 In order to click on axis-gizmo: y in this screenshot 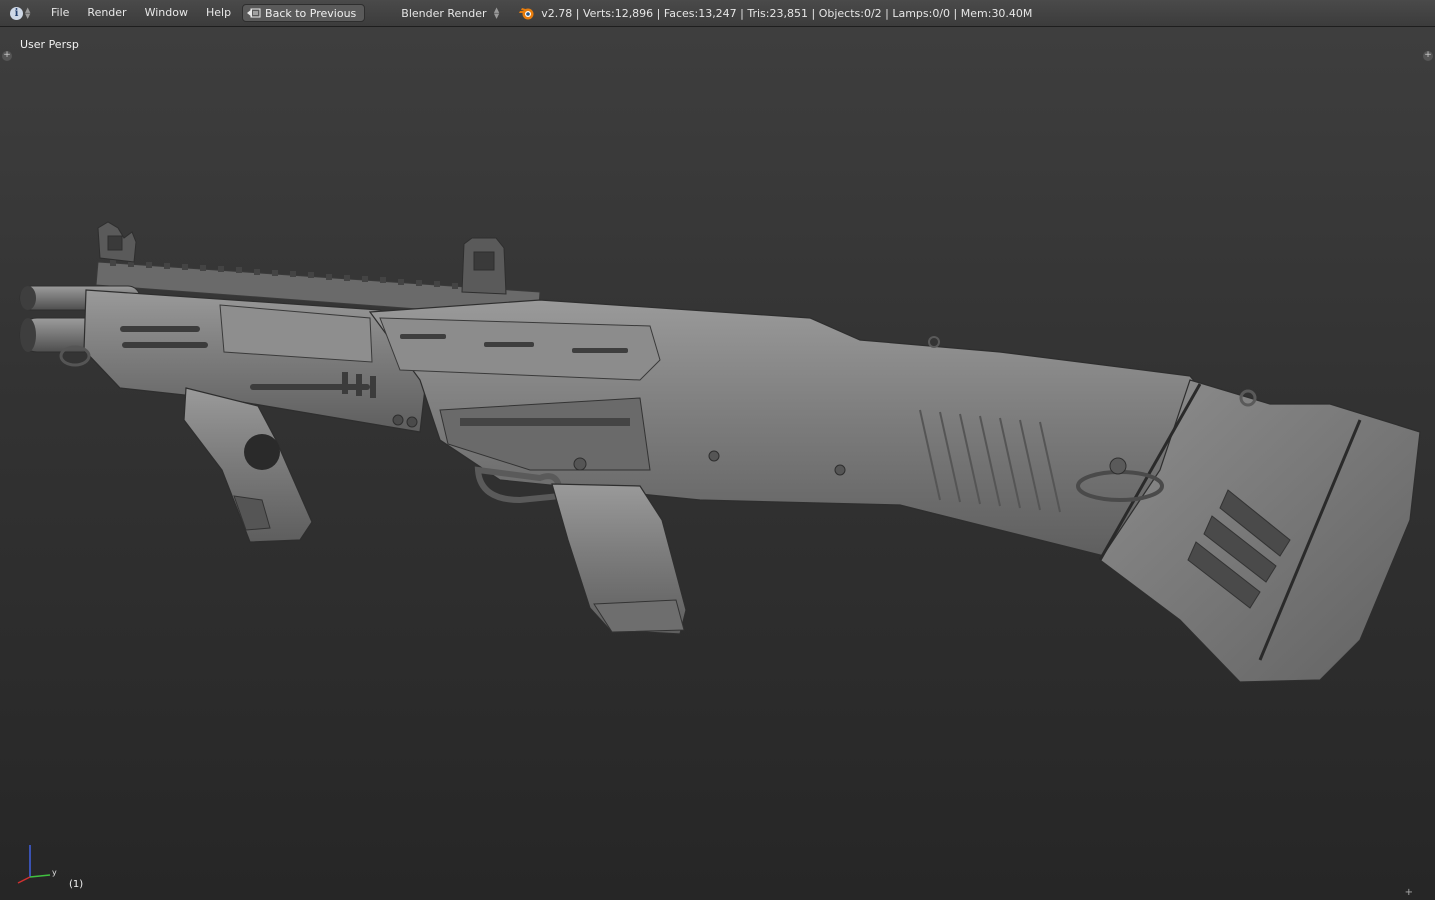, I will do `click(37, 864)`.